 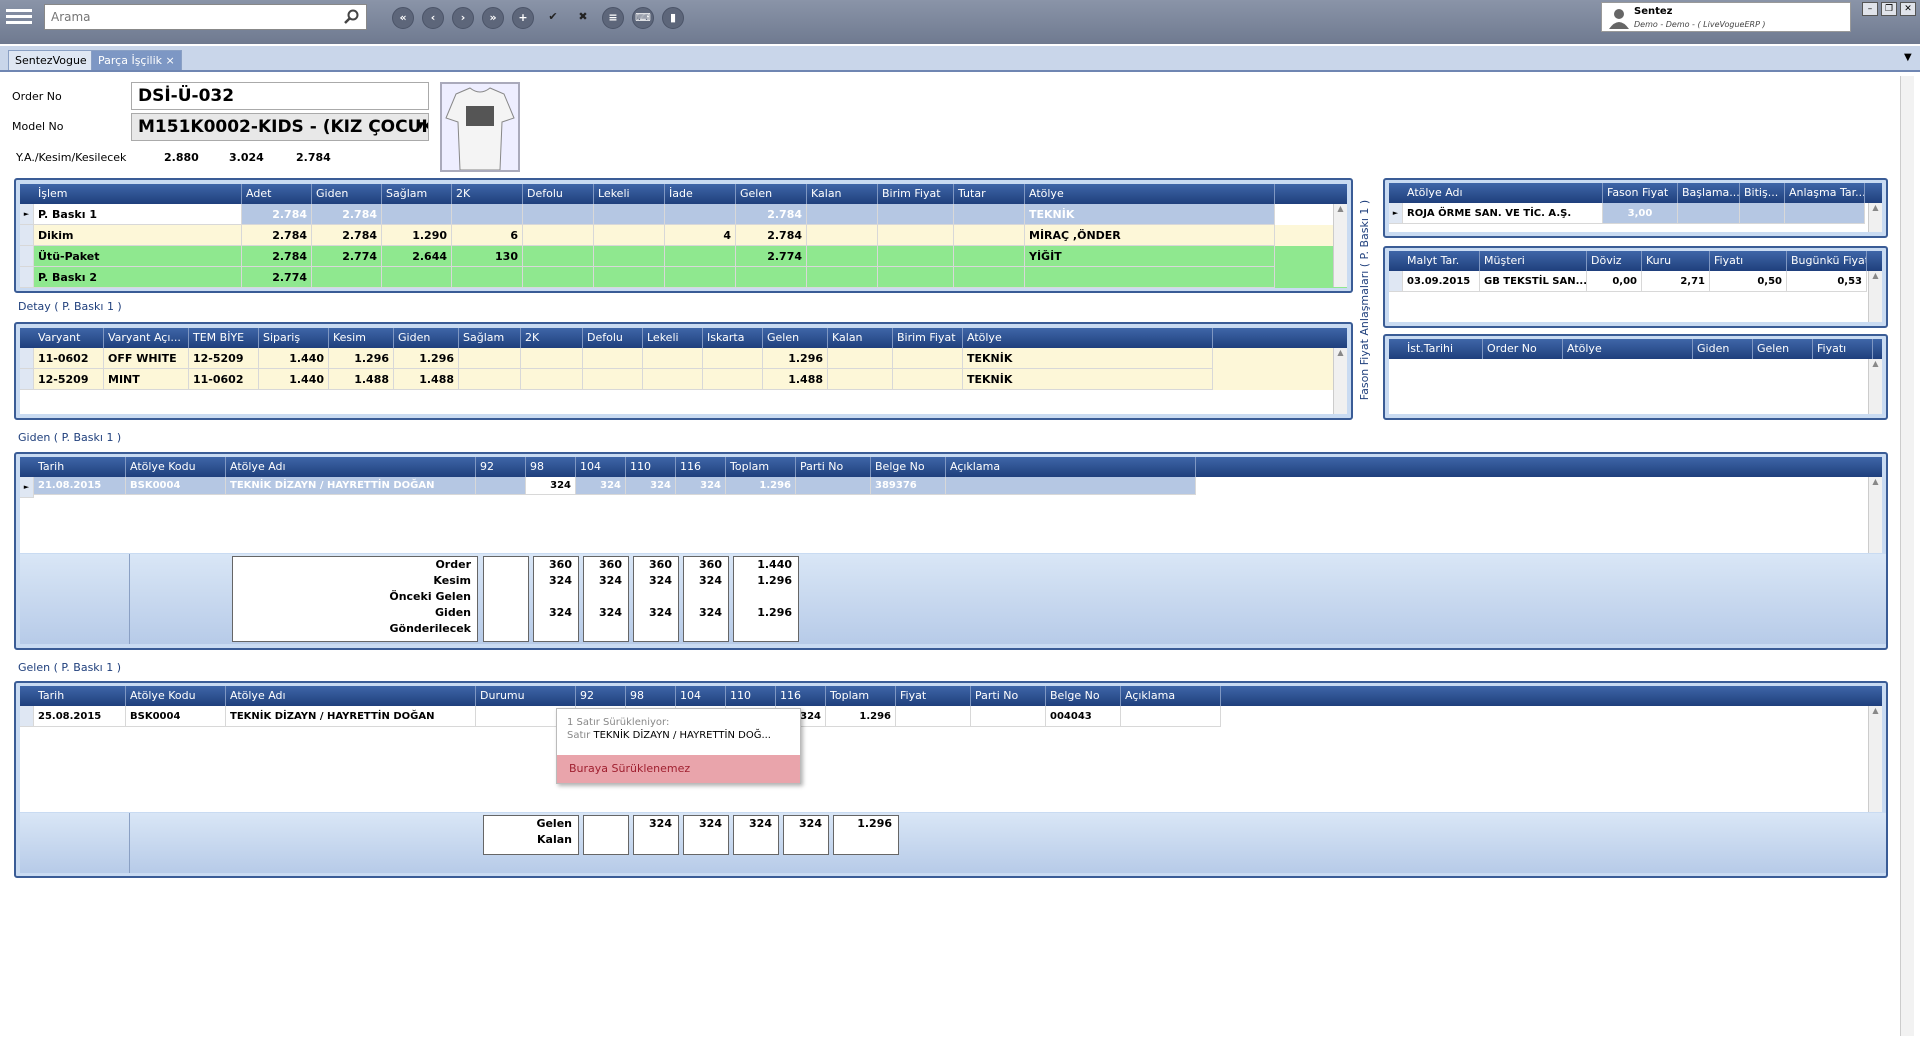 What do you see at coordinates (908, 467) in the screenshot?
I see `column-header: Belge No` at bounding box center [908, 467].